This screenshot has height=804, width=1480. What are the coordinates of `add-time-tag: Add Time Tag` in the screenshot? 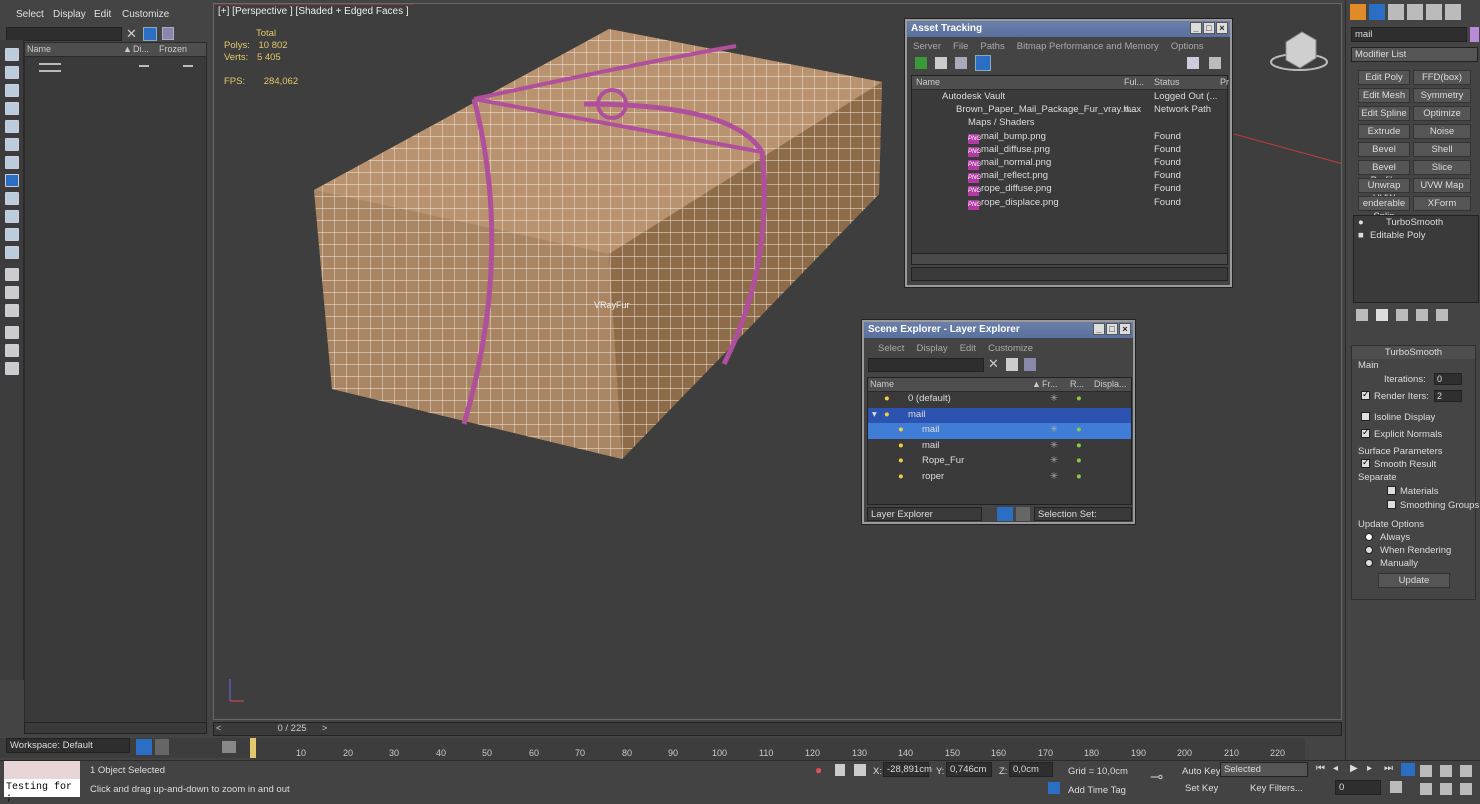 It's located at (1097, 790).